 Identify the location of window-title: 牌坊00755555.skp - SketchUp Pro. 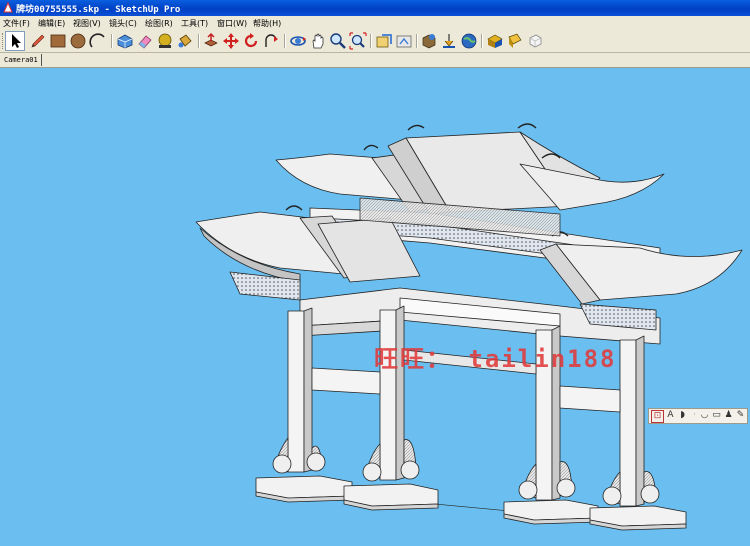
(98, 10).